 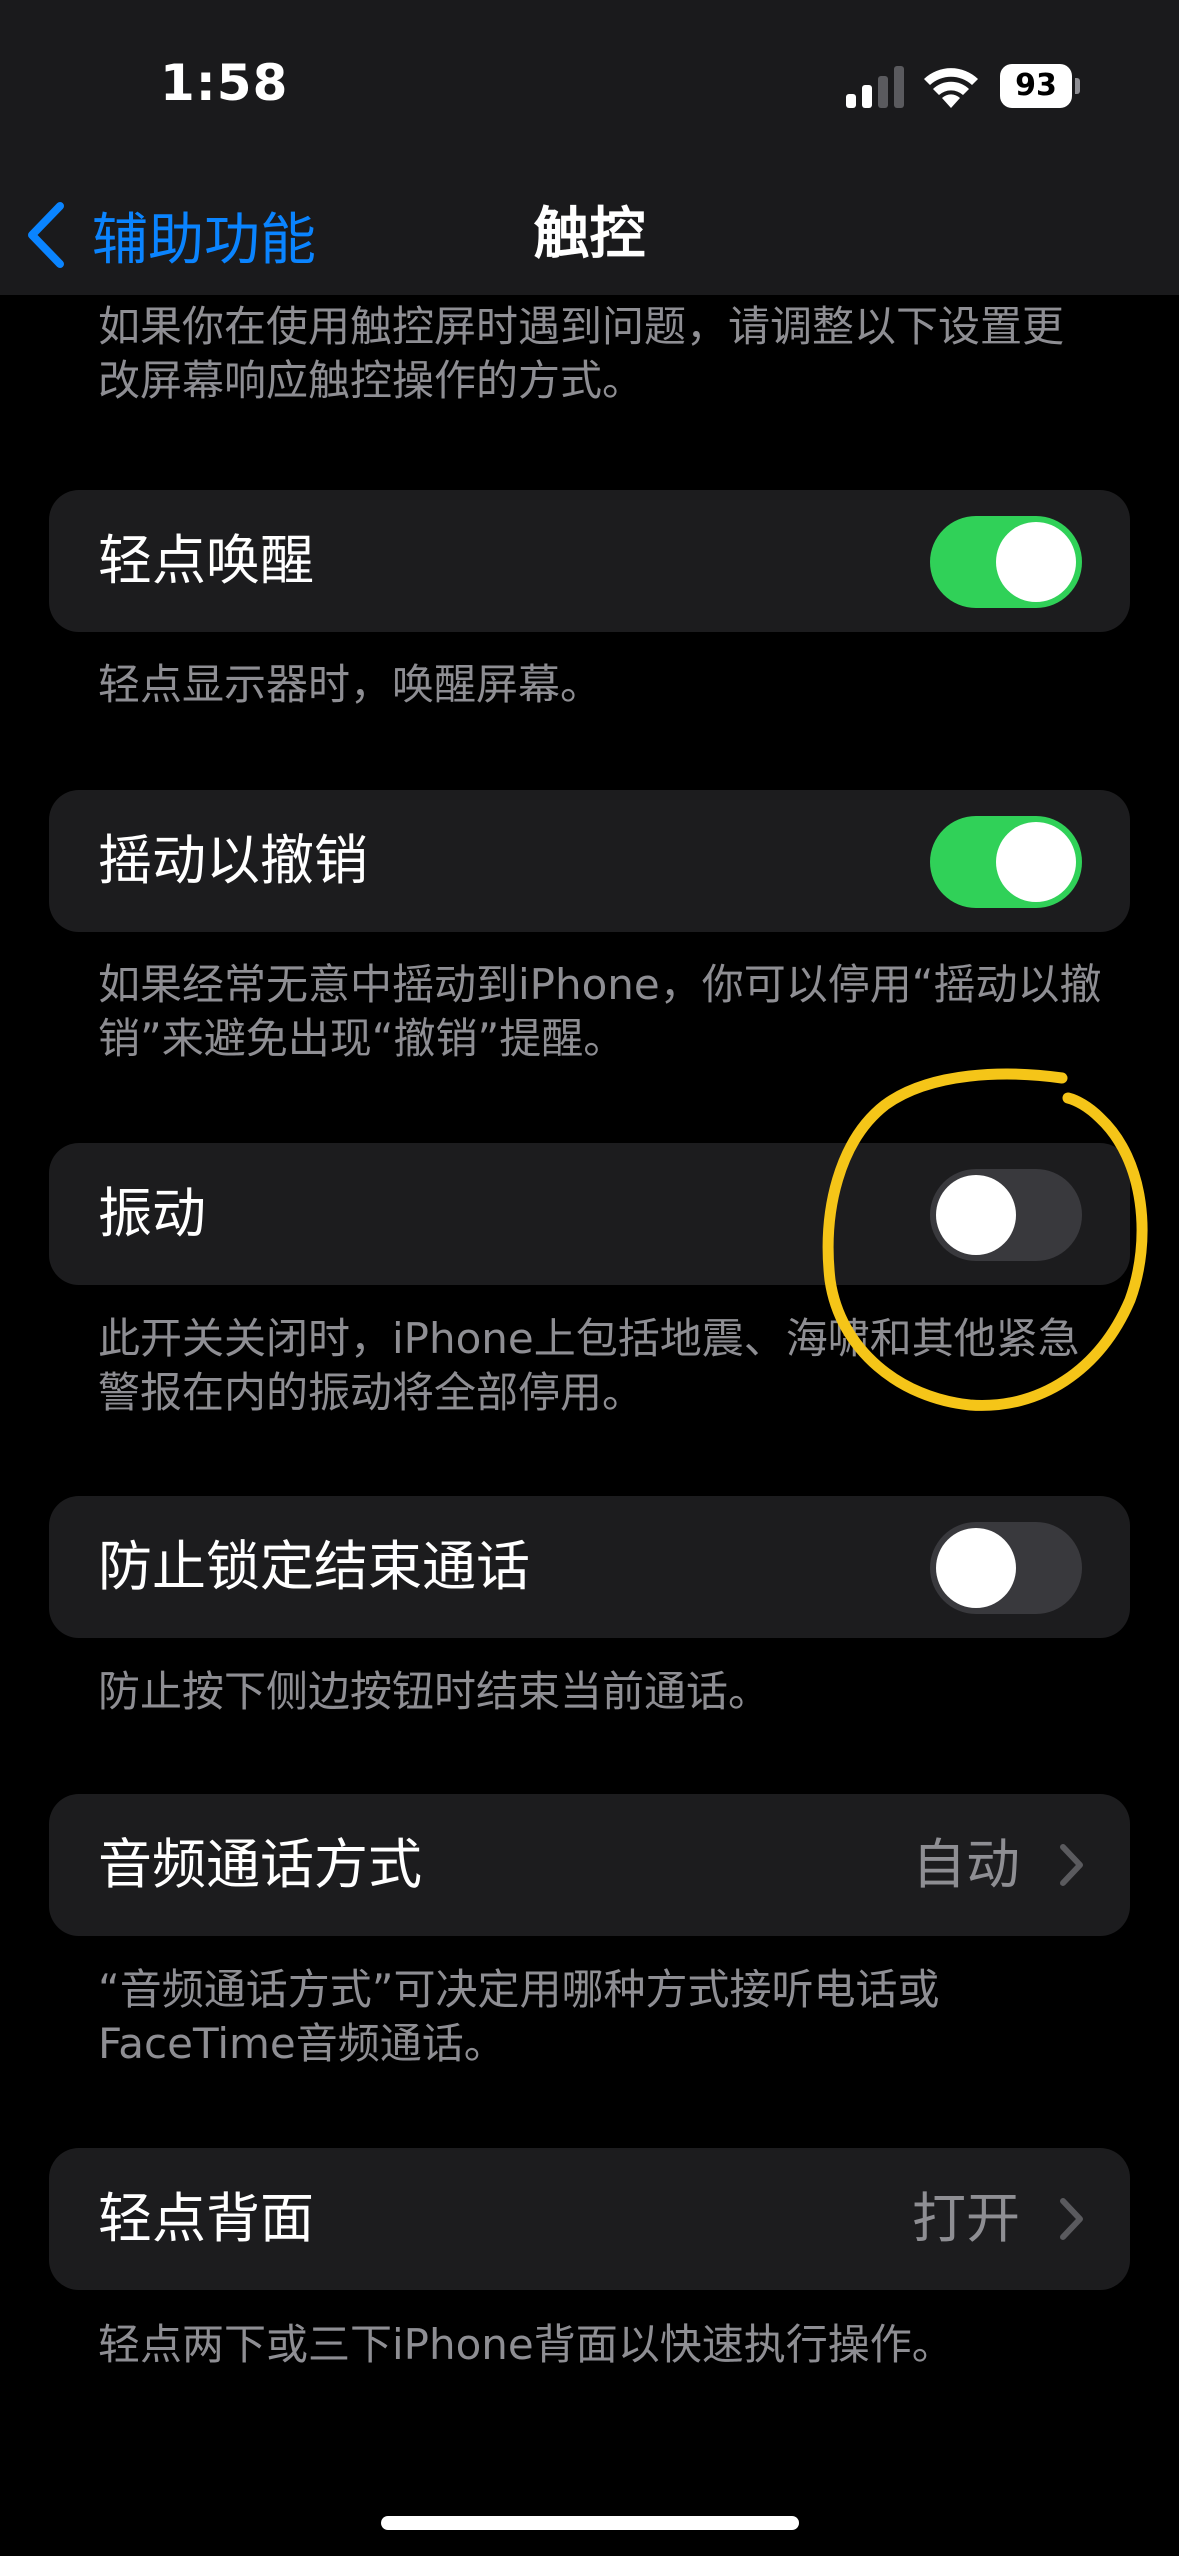 I want to click on back-button-label: 辅助功能, so click(x=204, y=240).